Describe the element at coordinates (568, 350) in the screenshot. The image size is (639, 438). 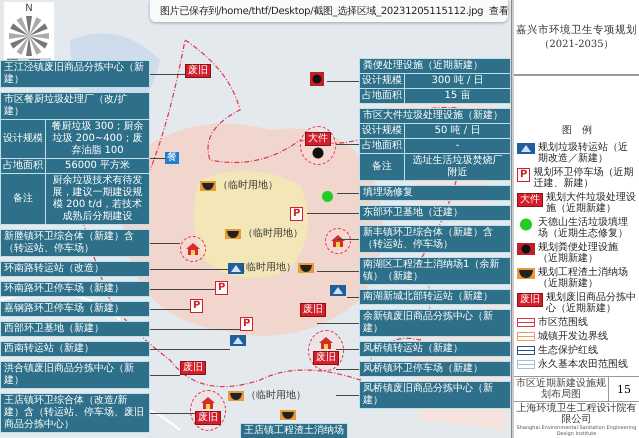
I see `legend-label: 生态保护红线` at that location.